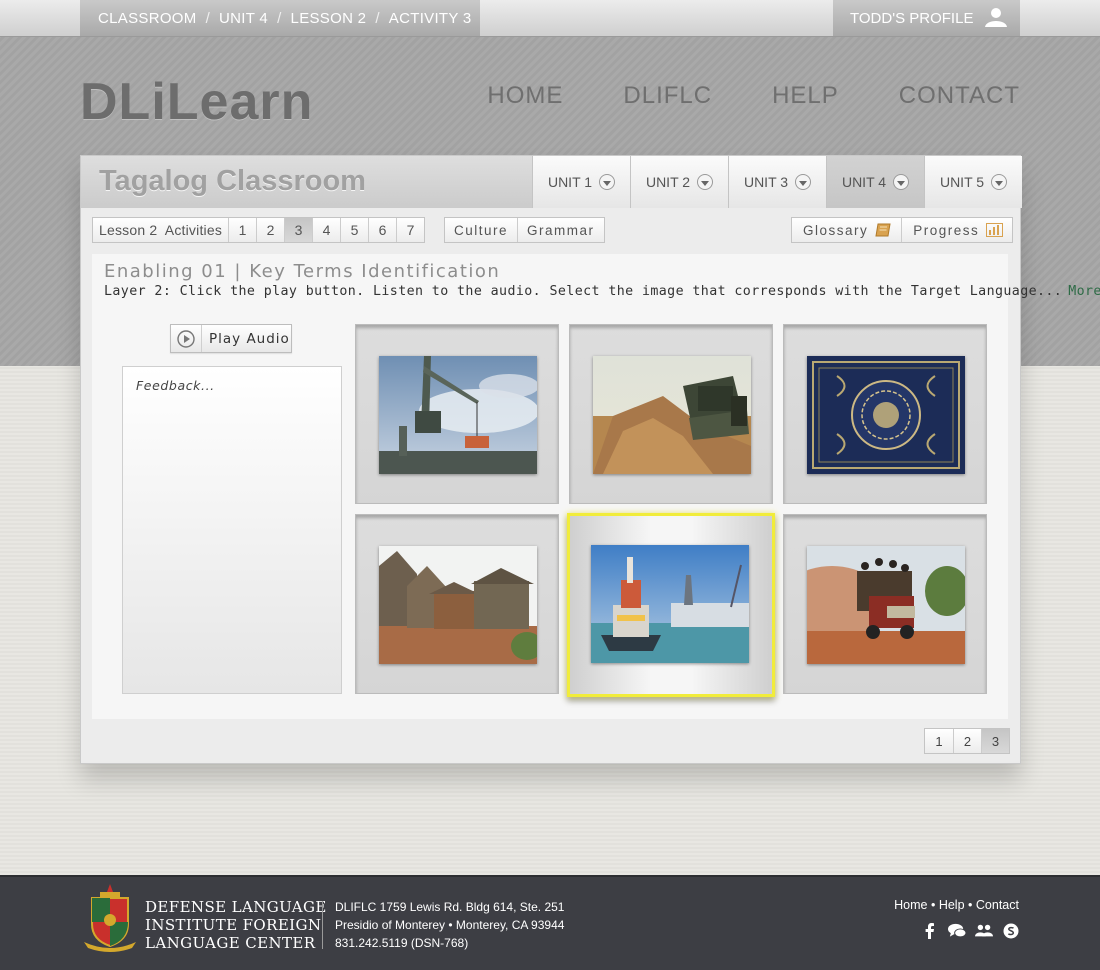 The height and width of the screenshot is (970, 1100). I want to click on profile-link: TODD'S PROFILE, so click(926, 18).